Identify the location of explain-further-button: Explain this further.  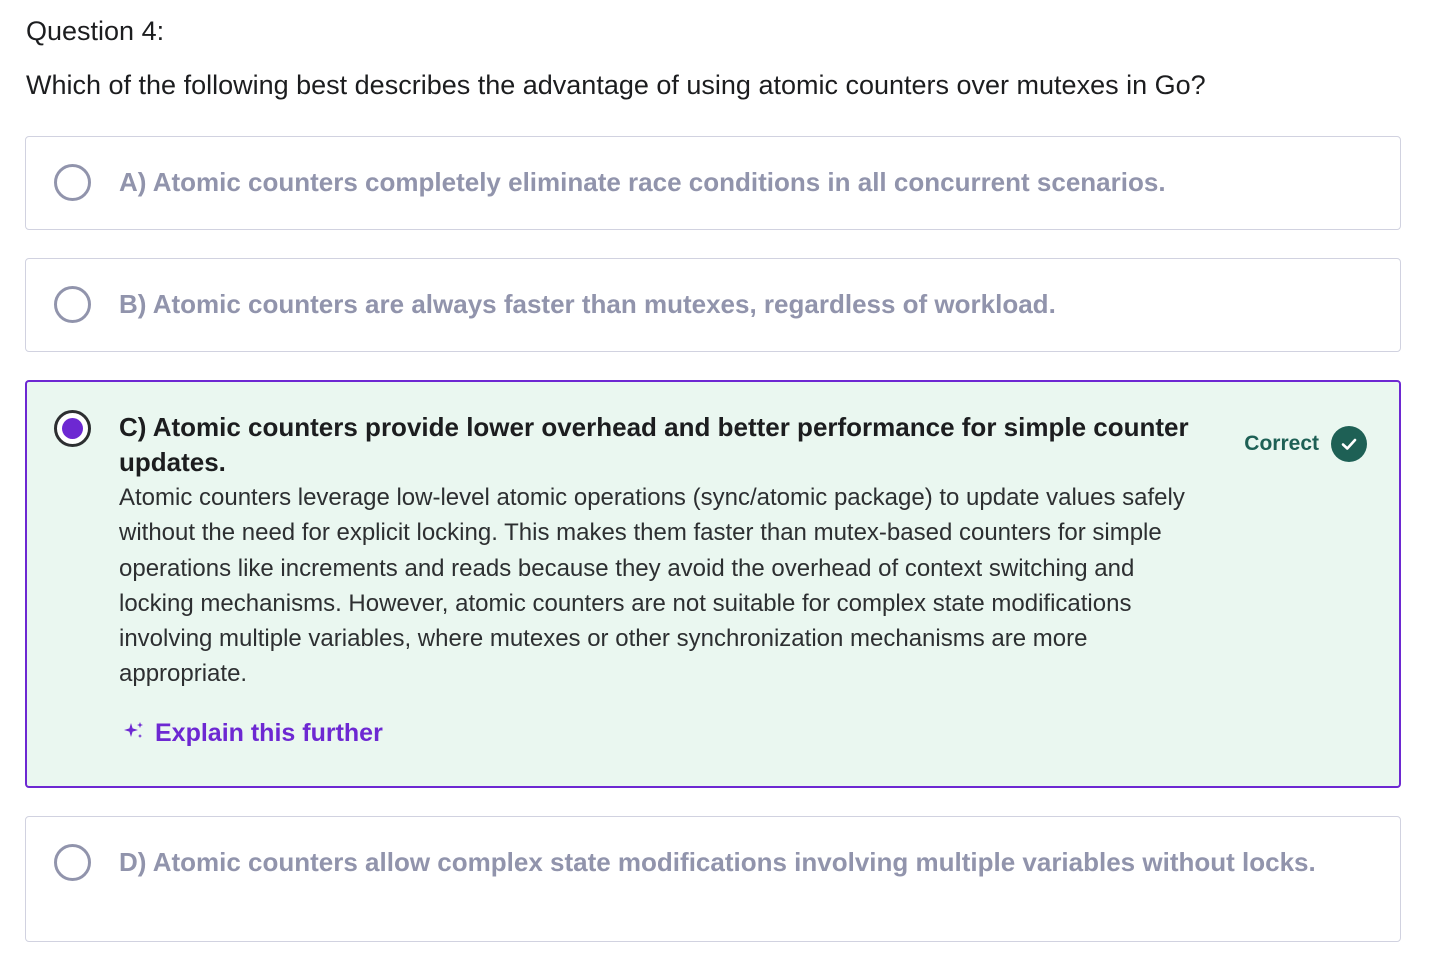
(253, 733).